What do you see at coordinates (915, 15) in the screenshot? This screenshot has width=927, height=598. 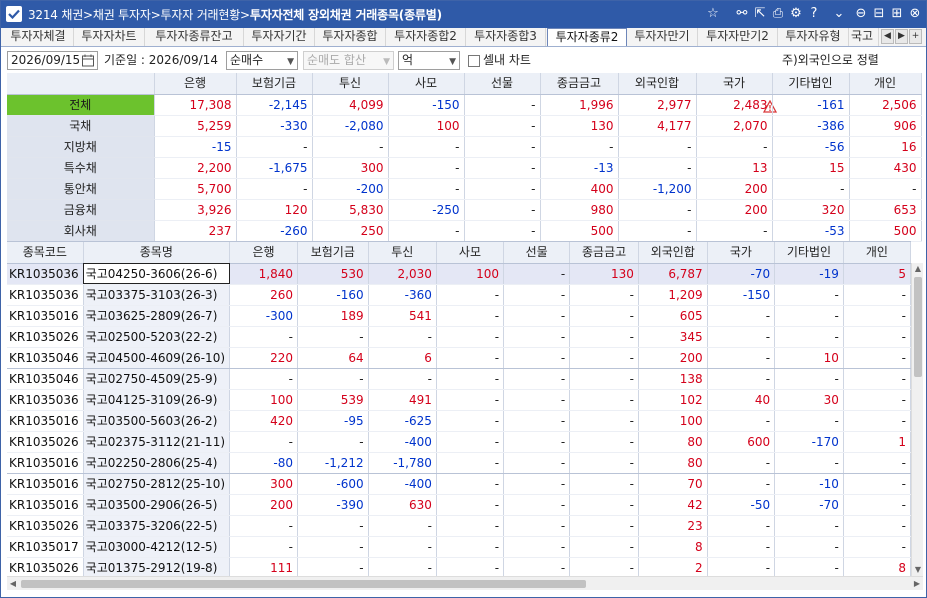 I see `close-icon: ⊗` at bounding box center [915, 15].